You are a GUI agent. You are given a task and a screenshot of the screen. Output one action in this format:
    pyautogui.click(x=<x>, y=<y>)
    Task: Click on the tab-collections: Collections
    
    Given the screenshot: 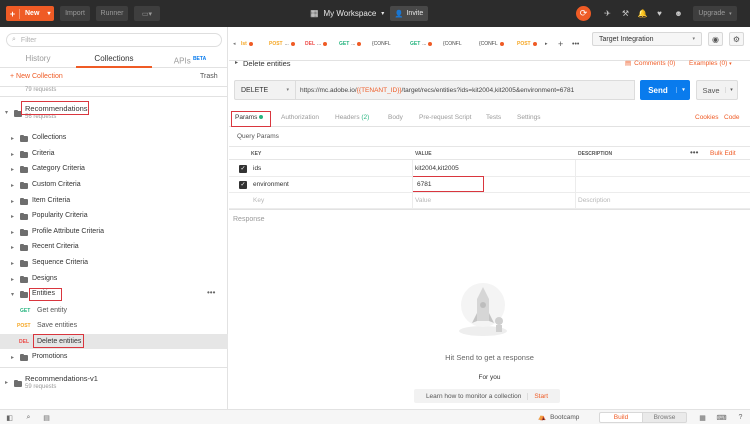 What is the action you would take?
    pyautogui.click(x=114, y=60)
    